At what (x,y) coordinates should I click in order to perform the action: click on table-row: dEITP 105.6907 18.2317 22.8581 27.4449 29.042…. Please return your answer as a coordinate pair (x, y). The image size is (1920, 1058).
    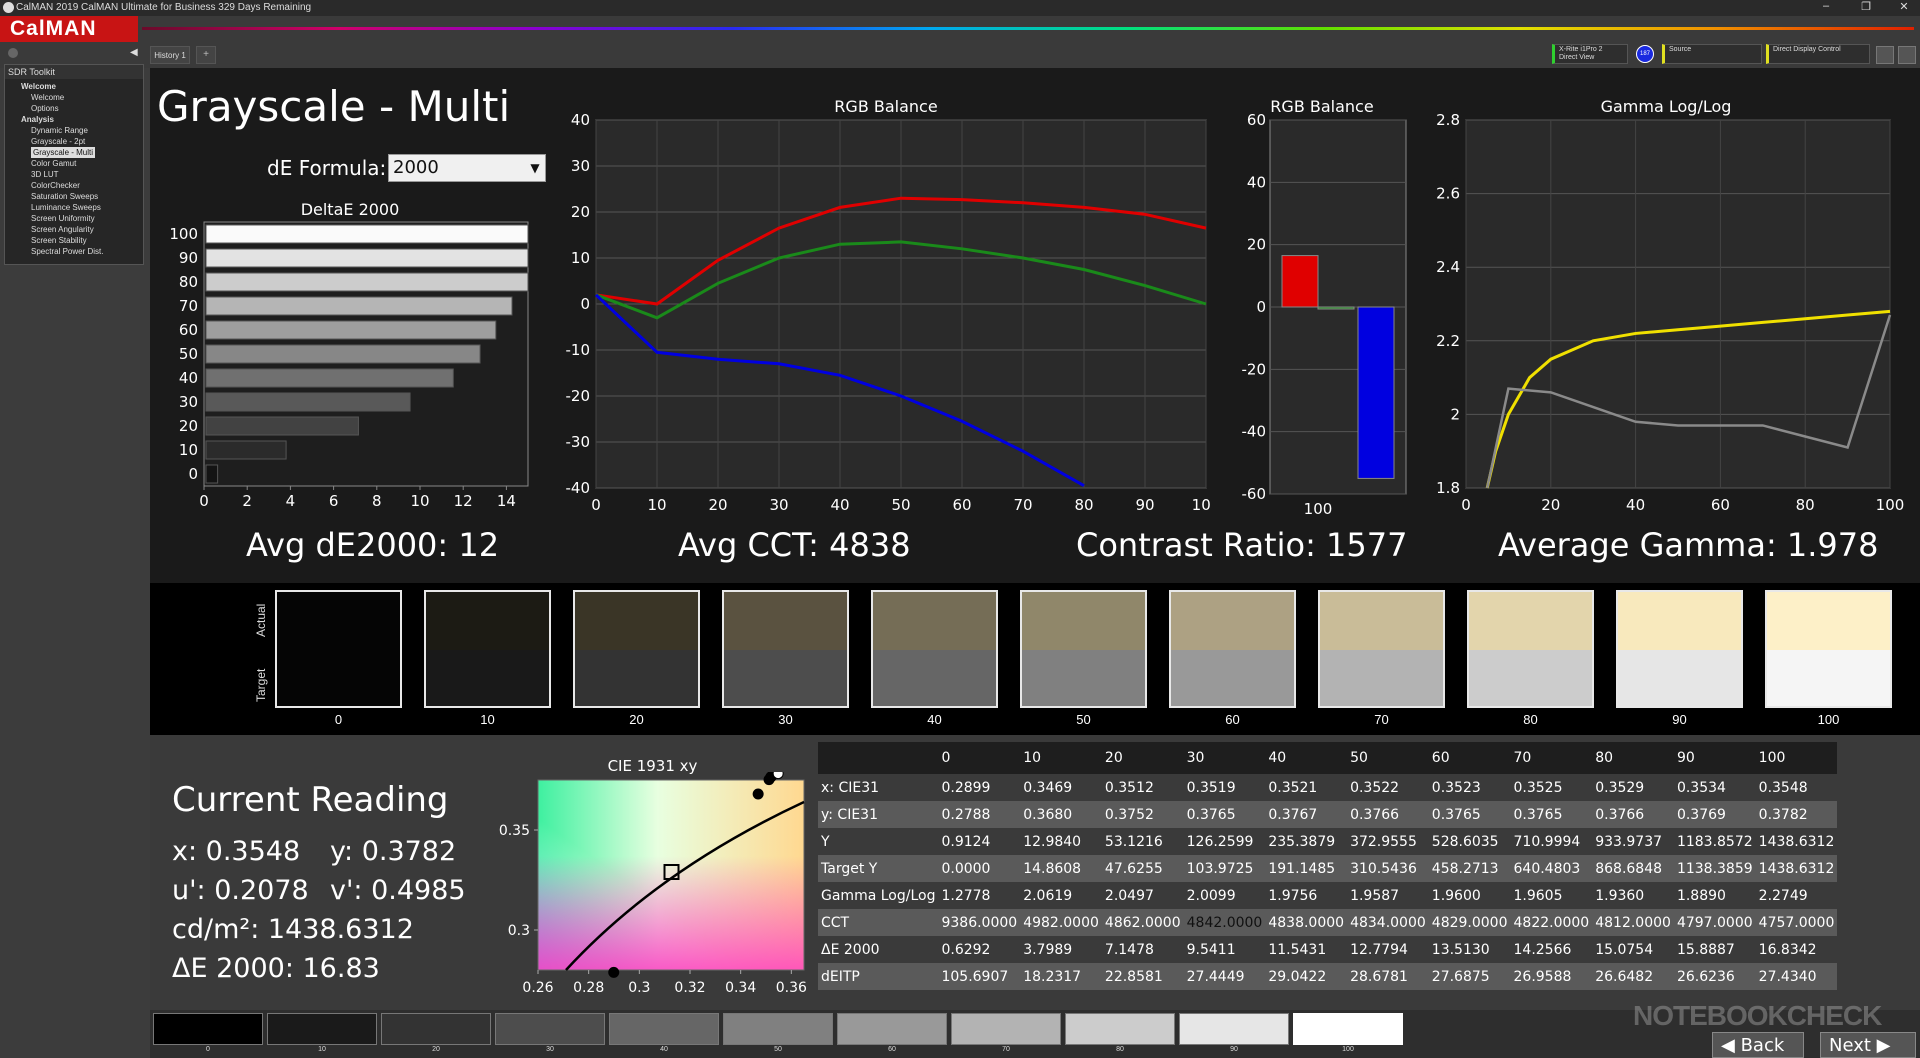
    Looking at the image, I should click on (1328, 976).